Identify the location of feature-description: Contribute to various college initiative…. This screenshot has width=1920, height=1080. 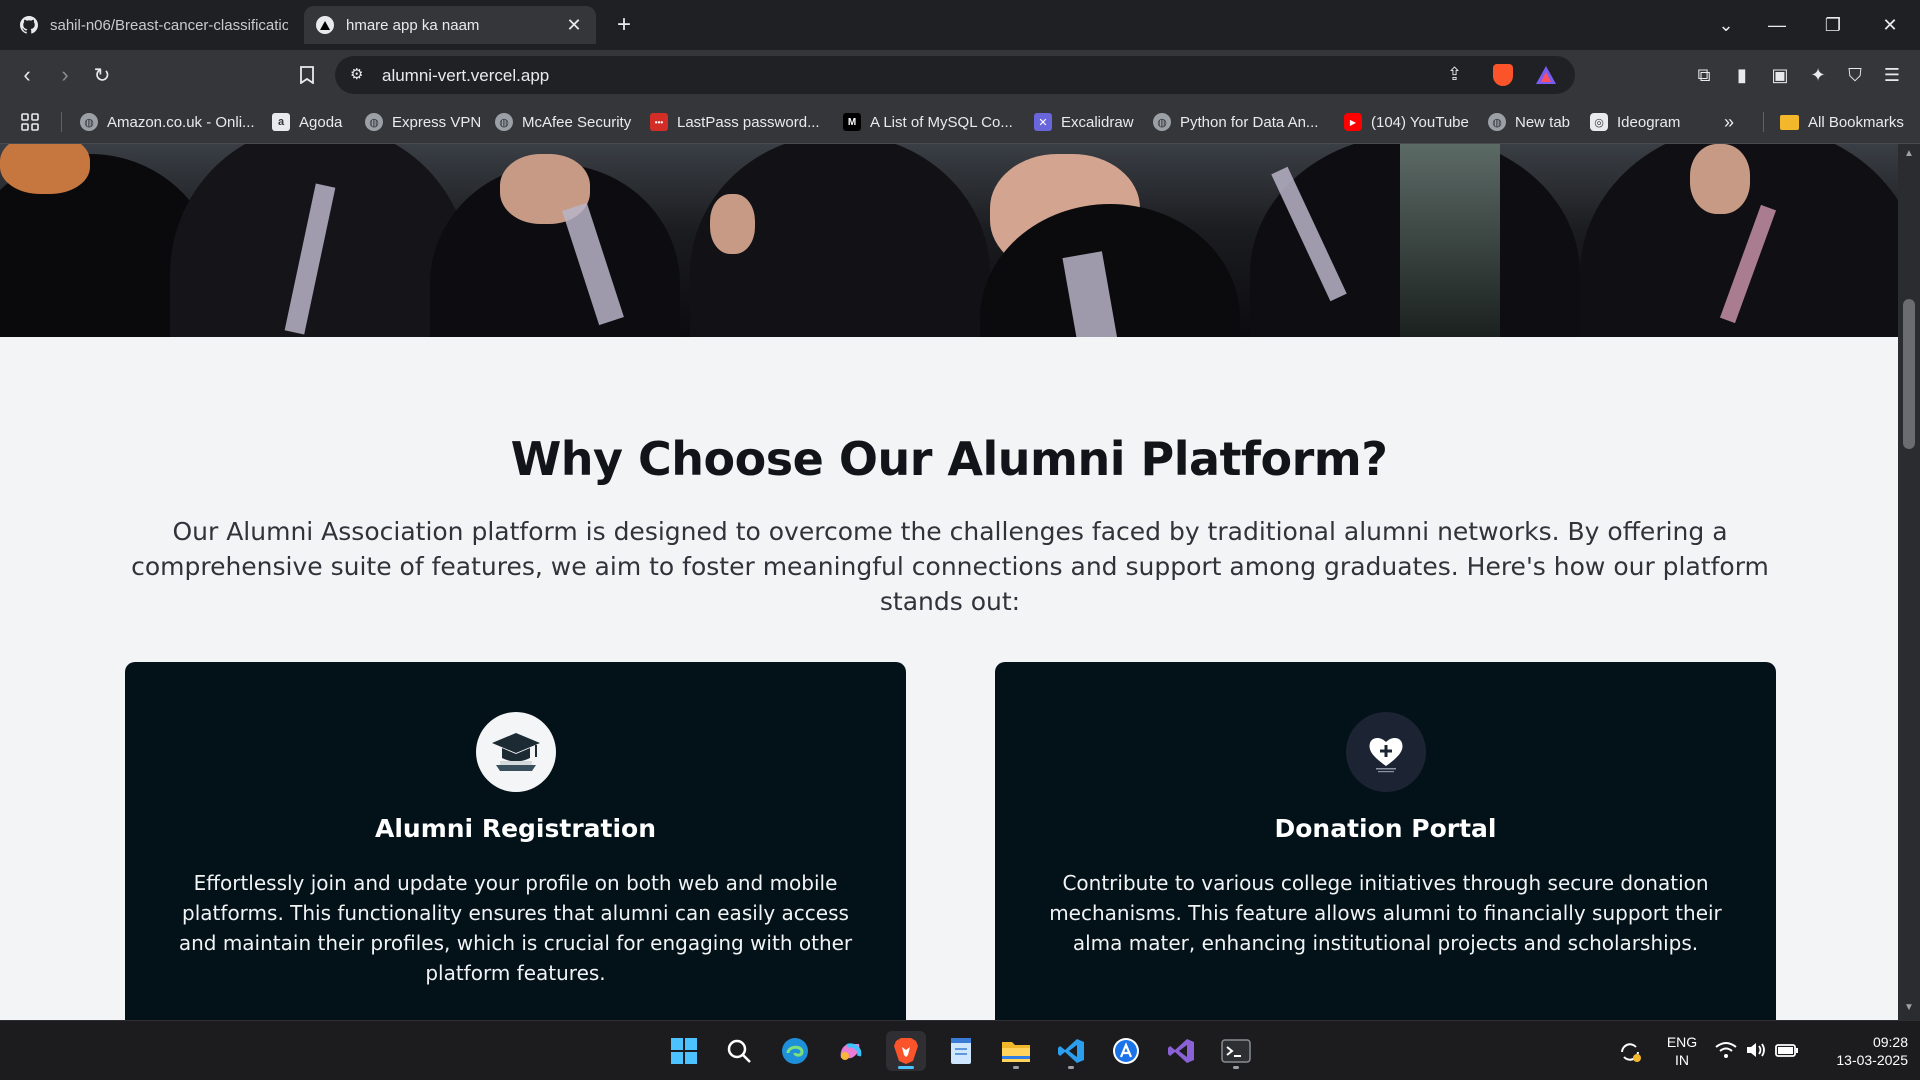
(1385, 913).